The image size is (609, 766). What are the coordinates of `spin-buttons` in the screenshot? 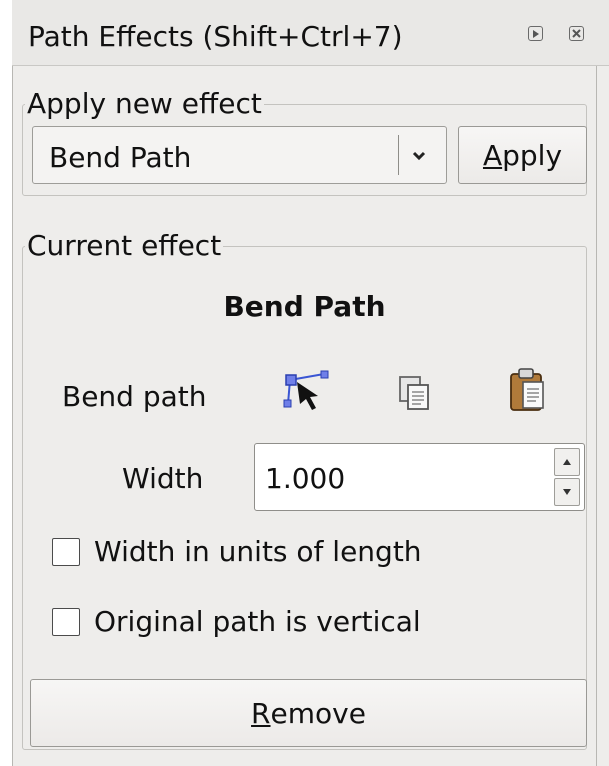 It's located at (567, 477).